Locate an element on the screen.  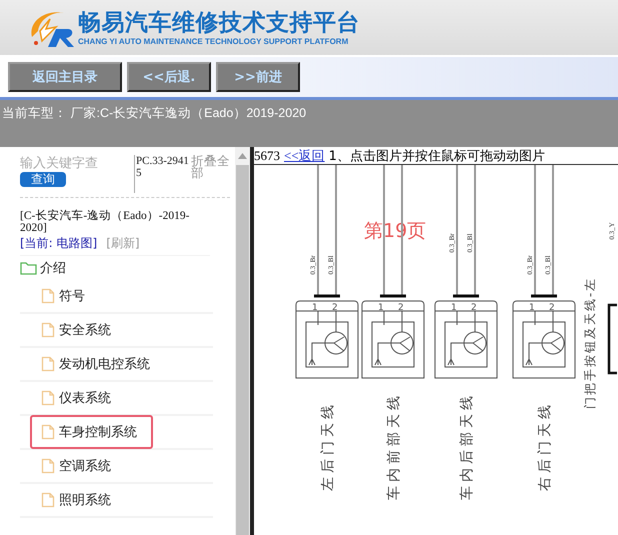
current-vehicle: 当前车型： 厂家:C-长安汽车逸动（Eado）2019-2020 is located at coordinates (154, 113).